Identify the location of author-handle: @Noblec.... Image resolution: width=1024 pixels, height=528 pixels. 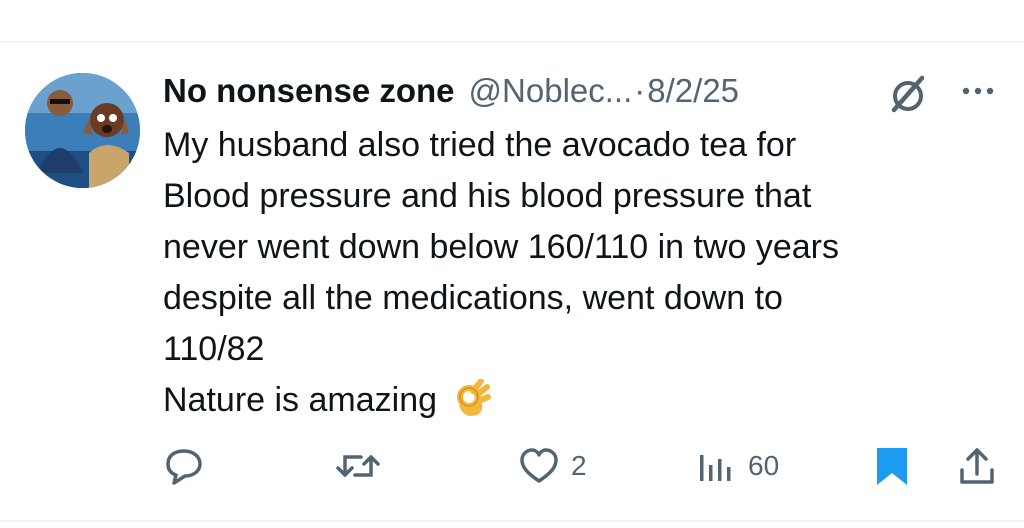
(551, 91).